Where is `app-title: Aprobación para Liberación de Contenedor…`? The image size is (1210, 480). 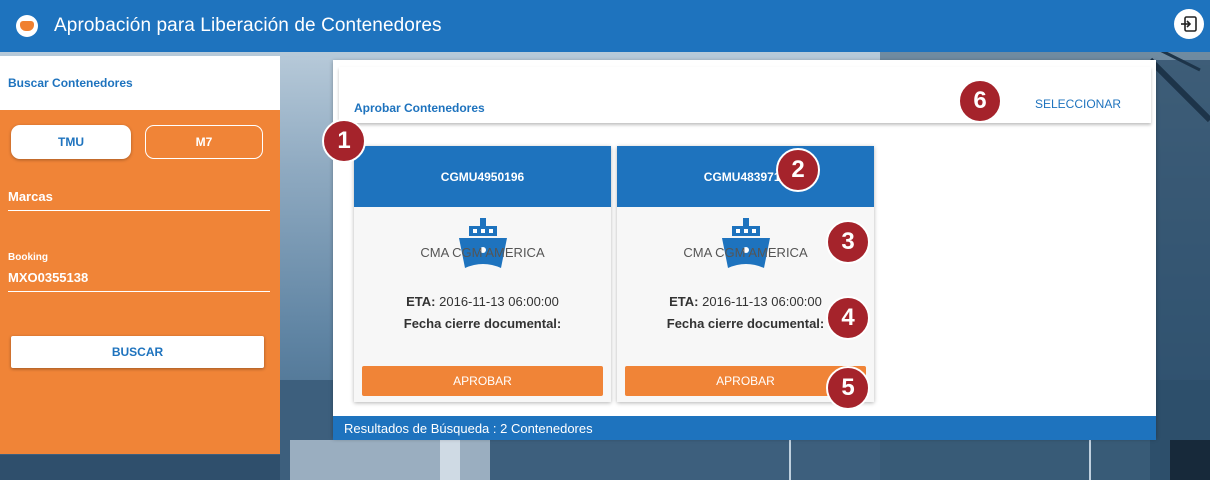 app-title: Aprobación para Liberación de Contenedor… is located at coordinates (248, 25).